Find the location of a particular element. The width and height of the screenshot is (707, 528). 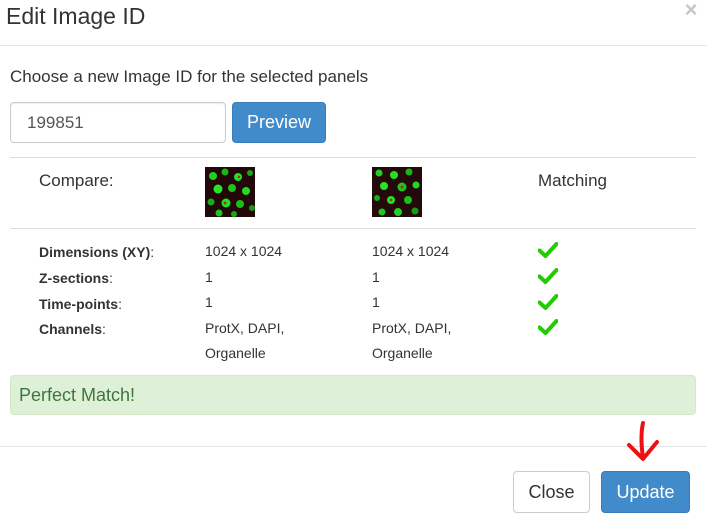

time-points-new: 1 is located at coordinates (376, 302).